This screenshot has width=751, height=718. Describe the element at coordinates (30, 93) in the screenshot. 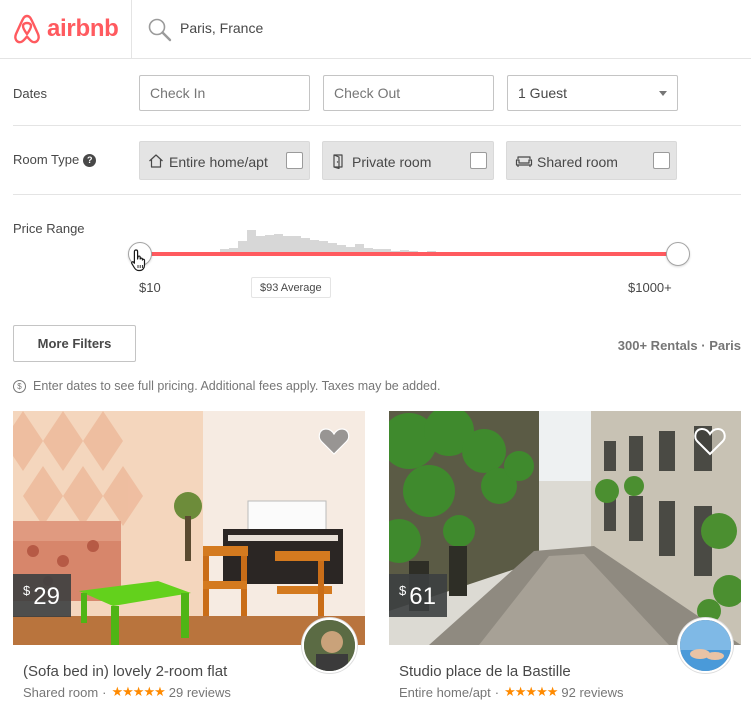

I see `dates-label: Dates` at that location.